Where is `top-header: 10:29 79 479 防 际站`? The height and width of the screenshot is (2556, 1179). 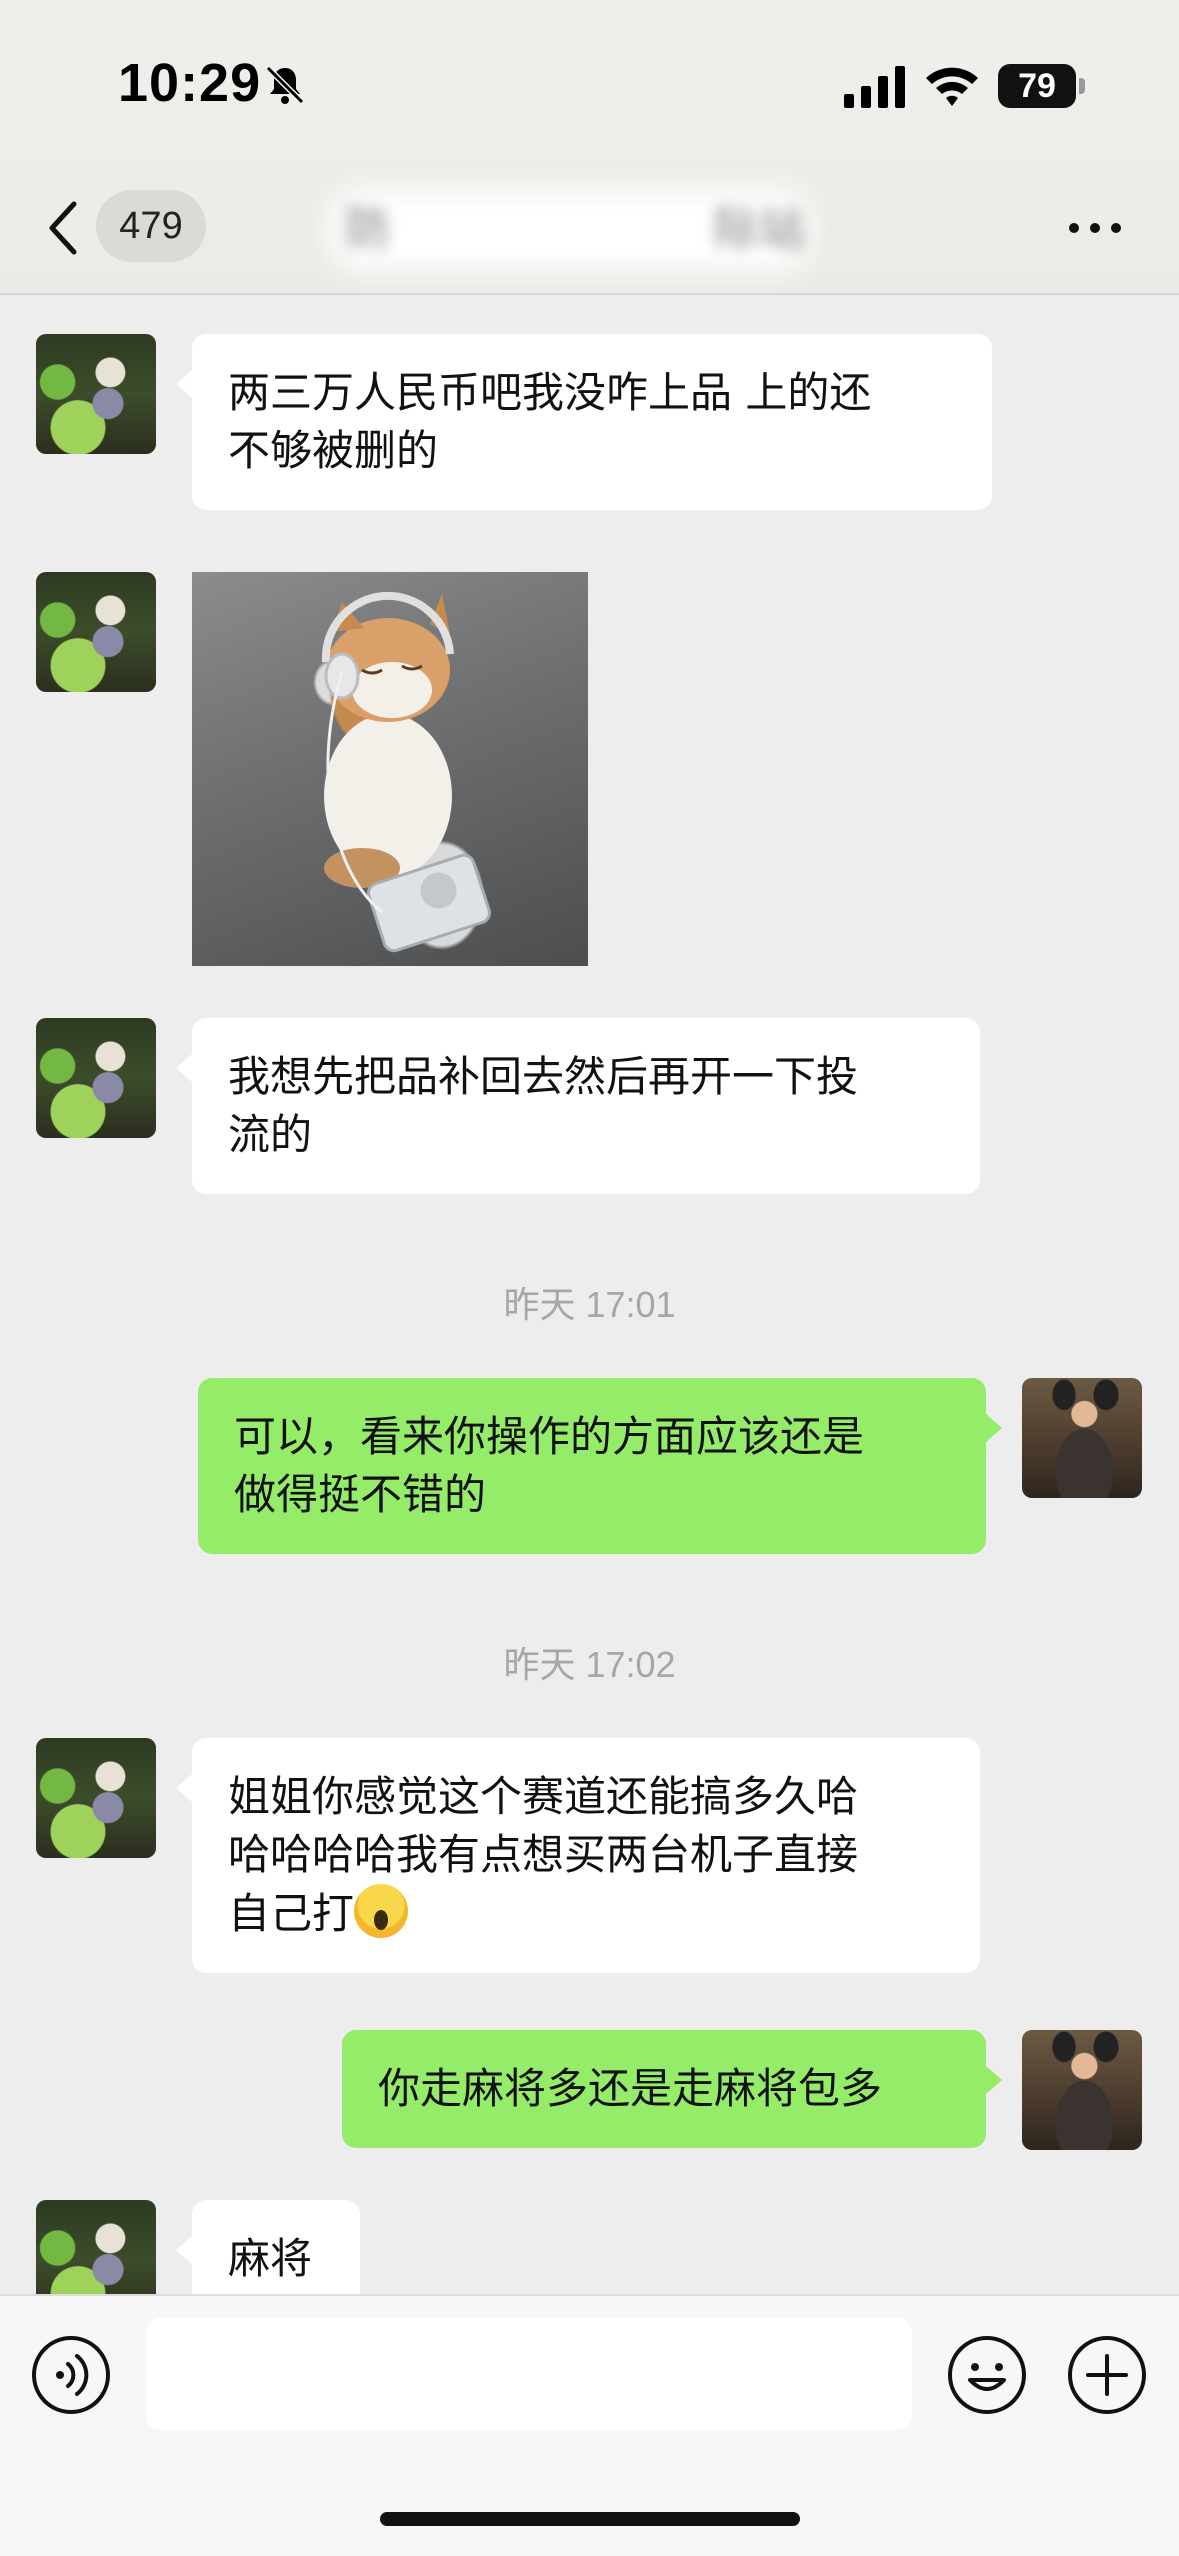
top-header: 10:29 79 479 防 际站 is located at coordinates (589, 147).